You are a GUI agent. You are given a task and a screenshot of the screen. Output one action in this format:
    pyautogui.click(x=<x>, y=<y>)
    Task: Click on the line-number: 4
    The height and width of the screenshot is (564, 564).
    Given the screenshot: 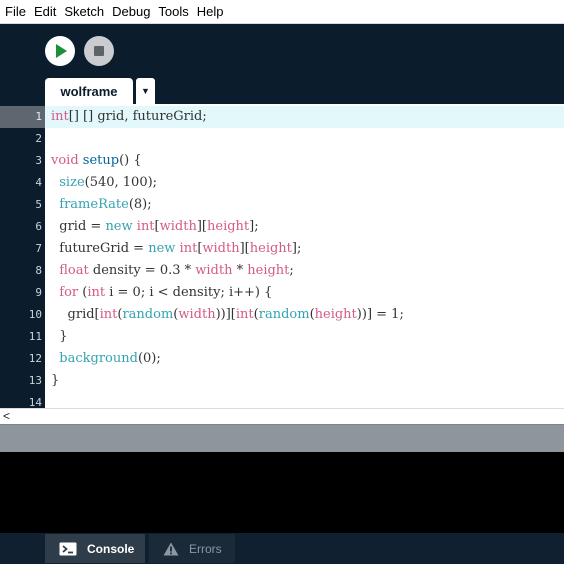 What is the action you would take?
    pyautogui.click(x=38, y=182)
    